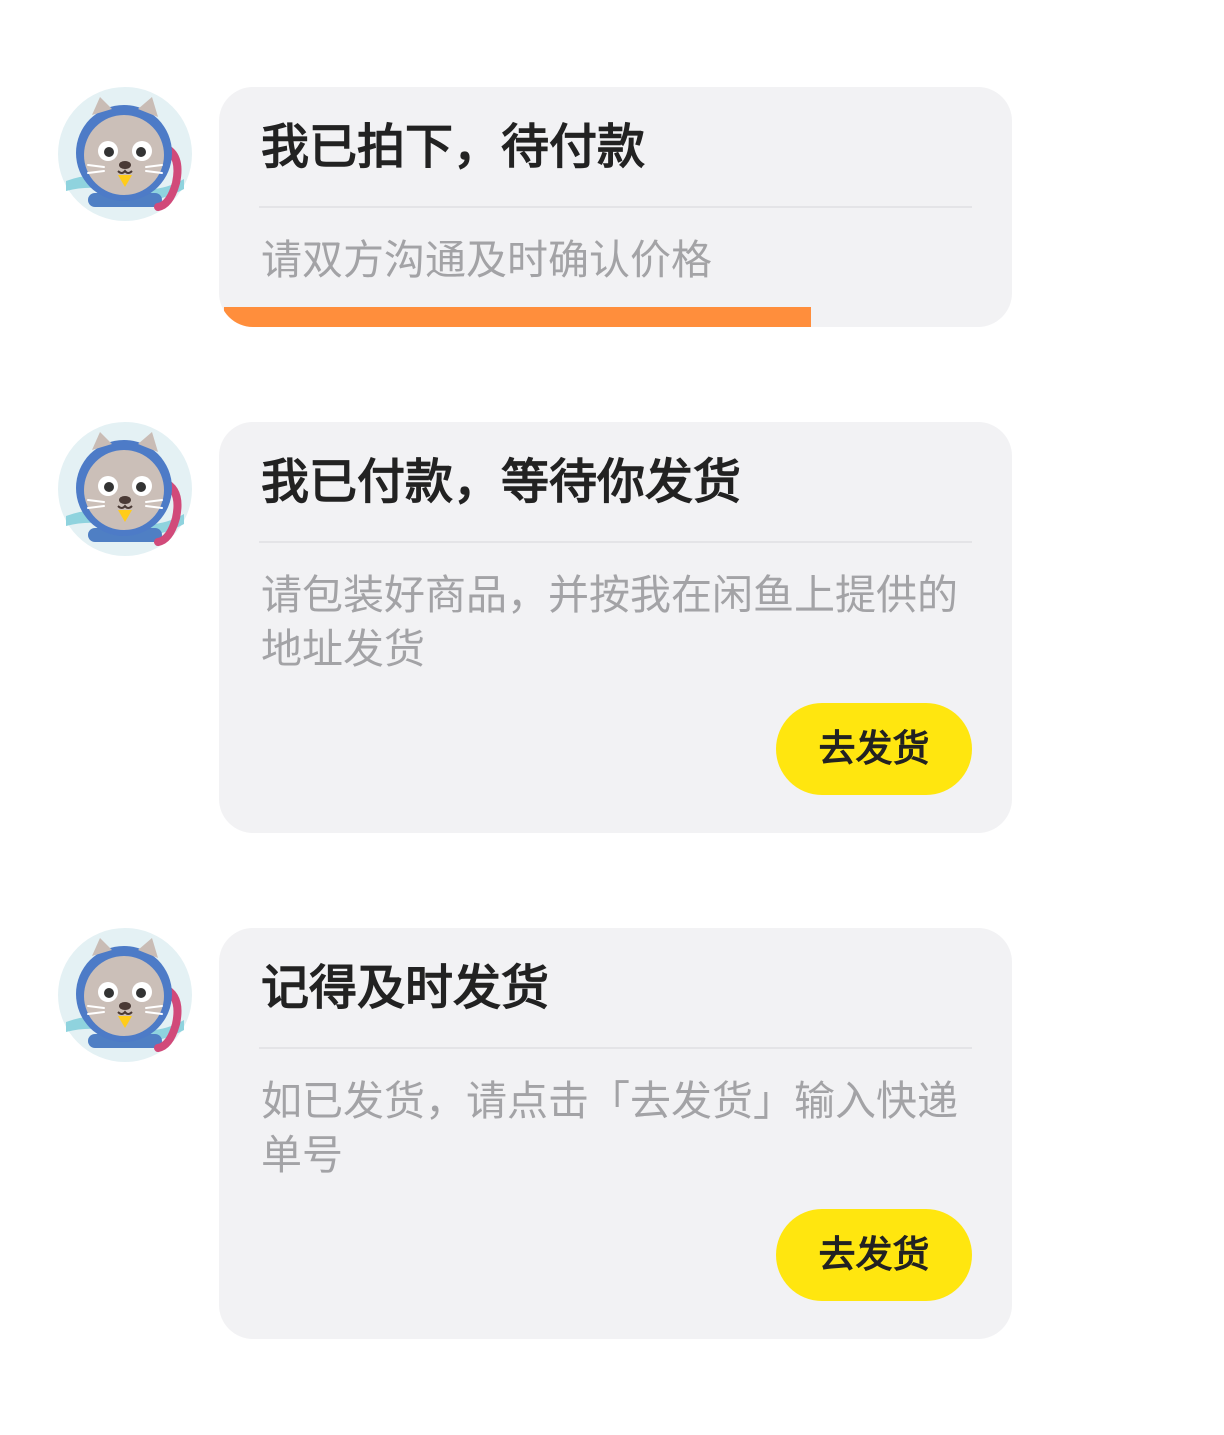 The image size is (1224, 1435). What do you see at coordinates (609, 622) in the screenshot?
I see `card-description: 请包装好商品，并按我在闲鱼上提供的地址发货` at bounding box center [609, 622].